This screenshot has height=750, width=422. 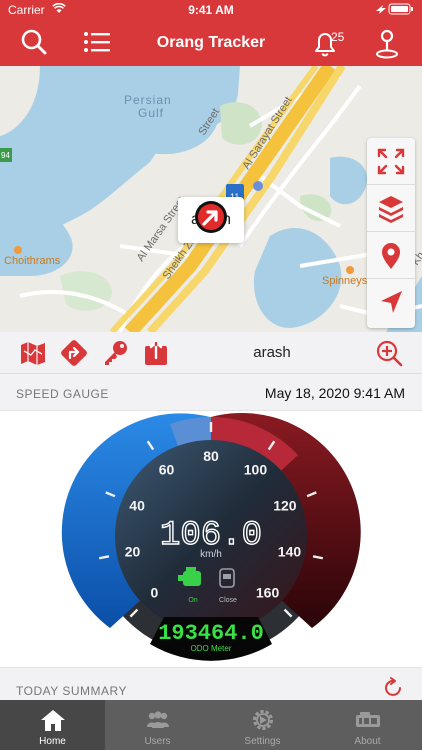 I want to click on speed-unit: km/h, so click(x=211, y=554).